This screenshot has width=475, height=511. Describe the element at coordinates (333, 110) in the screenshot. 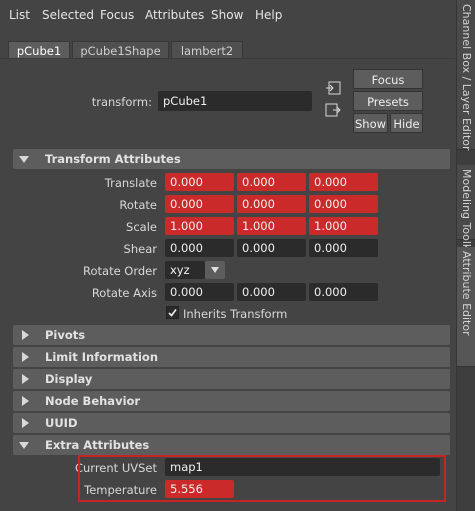

I see `output-connection-icon` at that location.